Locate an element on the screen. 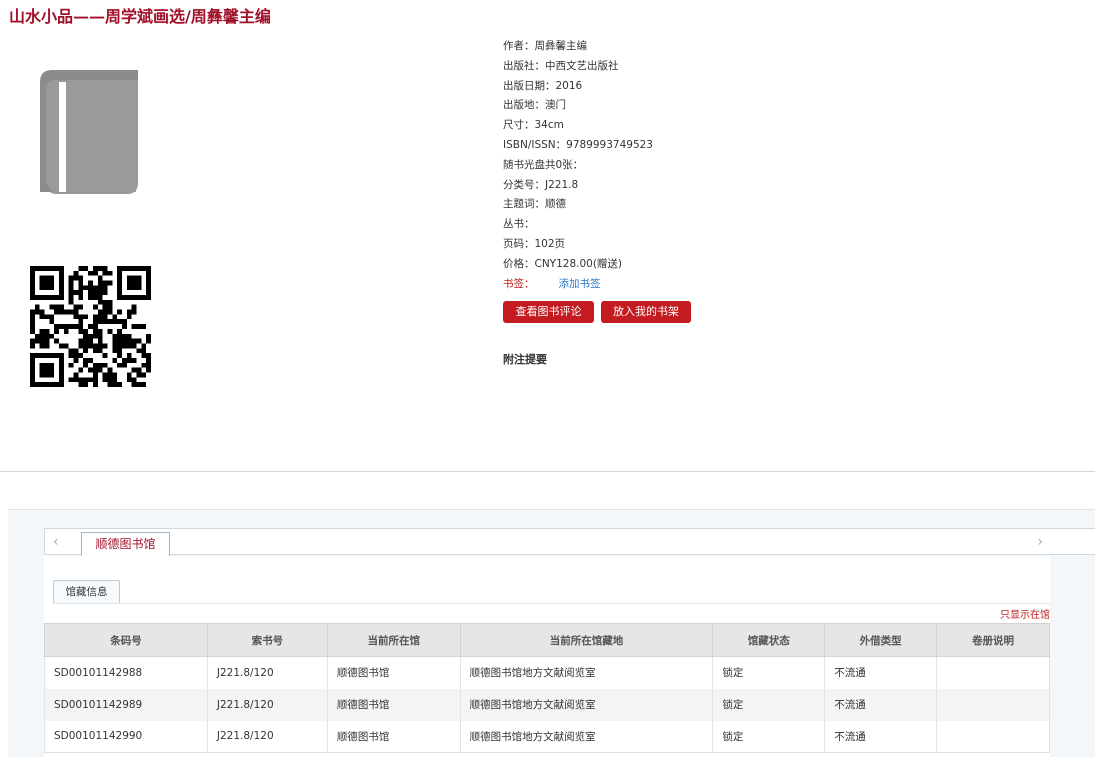 The image size is (1095, 757). column-header: 索书号 is located at coordinates (267, 640).